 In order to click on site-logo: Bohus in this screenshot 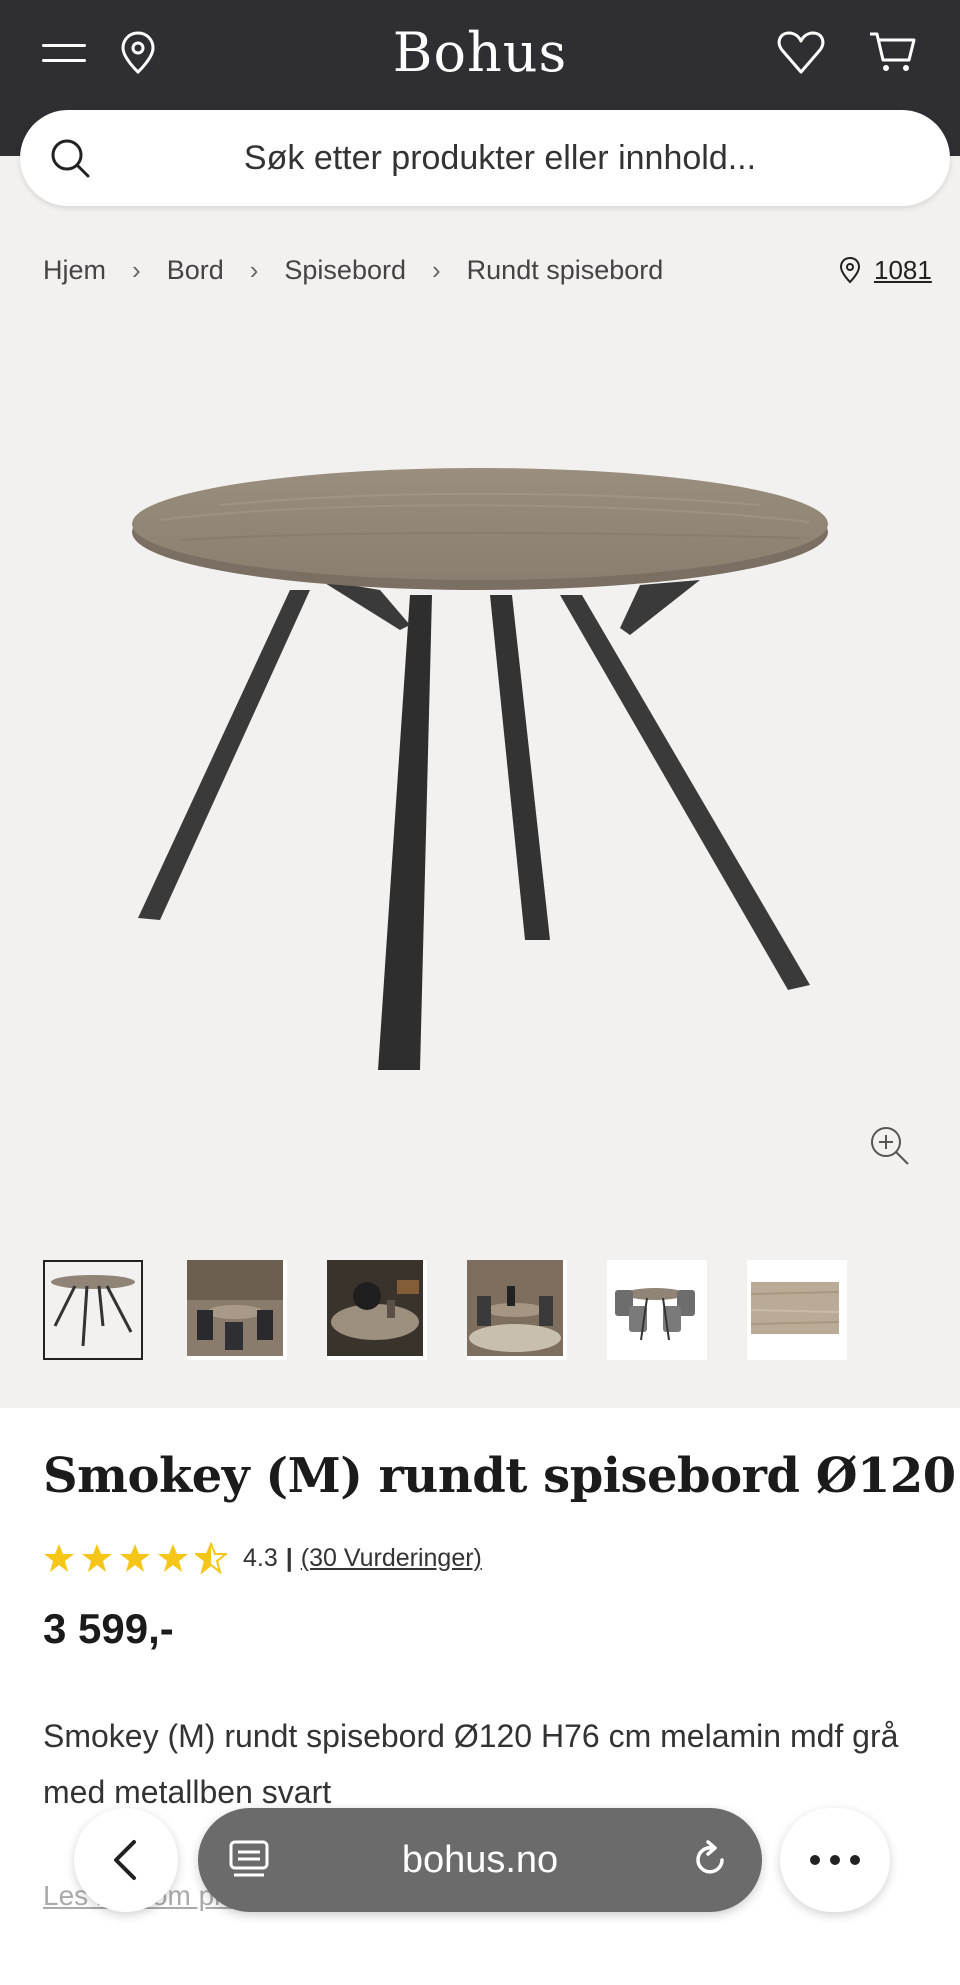, I will do `click(480, 53)`.